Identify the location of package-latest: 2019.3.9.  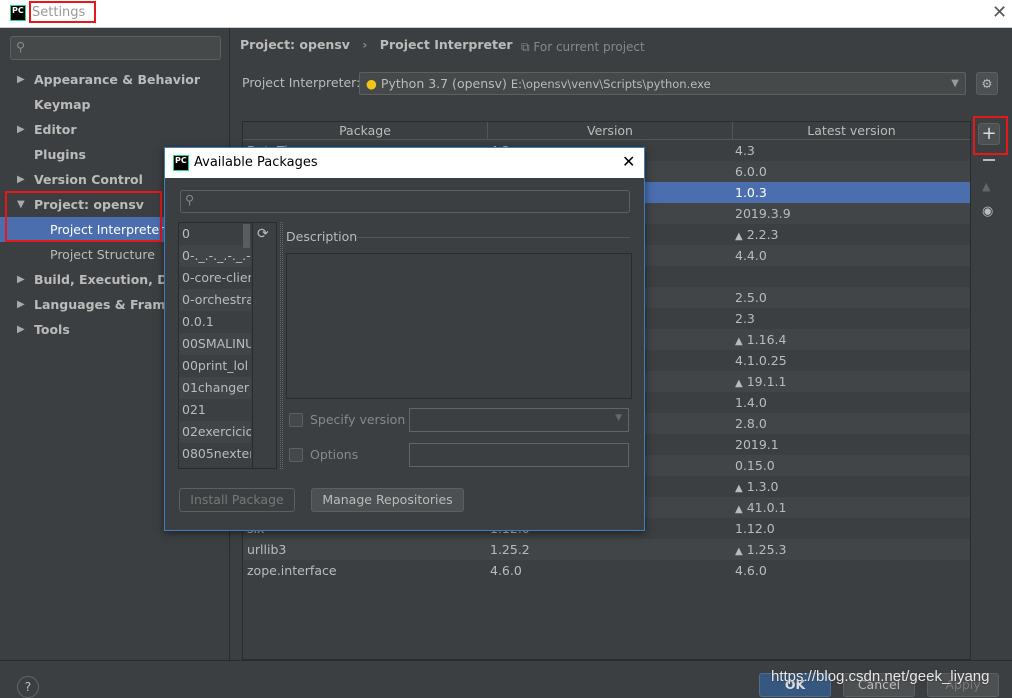
(763, 213).